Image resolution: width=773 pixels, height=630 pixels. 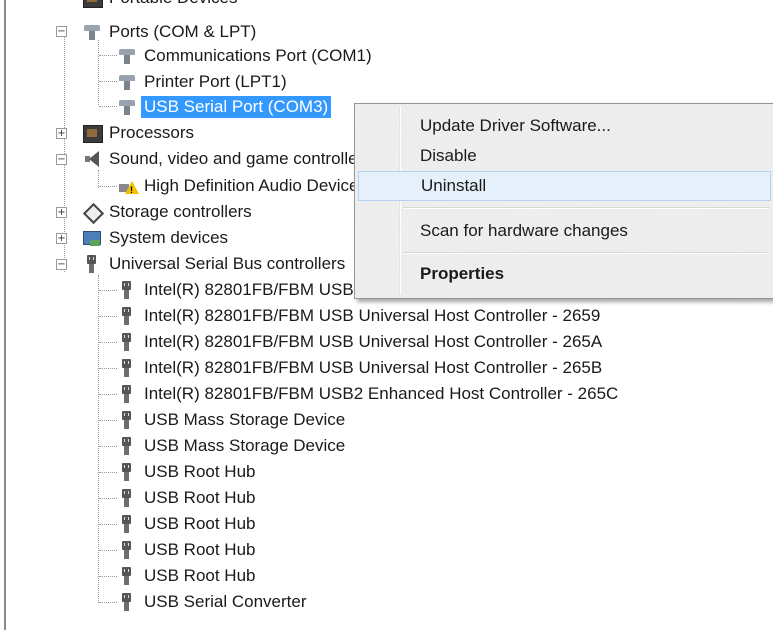 What do you see at coordinates (92, 4) in the screenshot?
I see `device-icon` at bounding box center [92, 4].